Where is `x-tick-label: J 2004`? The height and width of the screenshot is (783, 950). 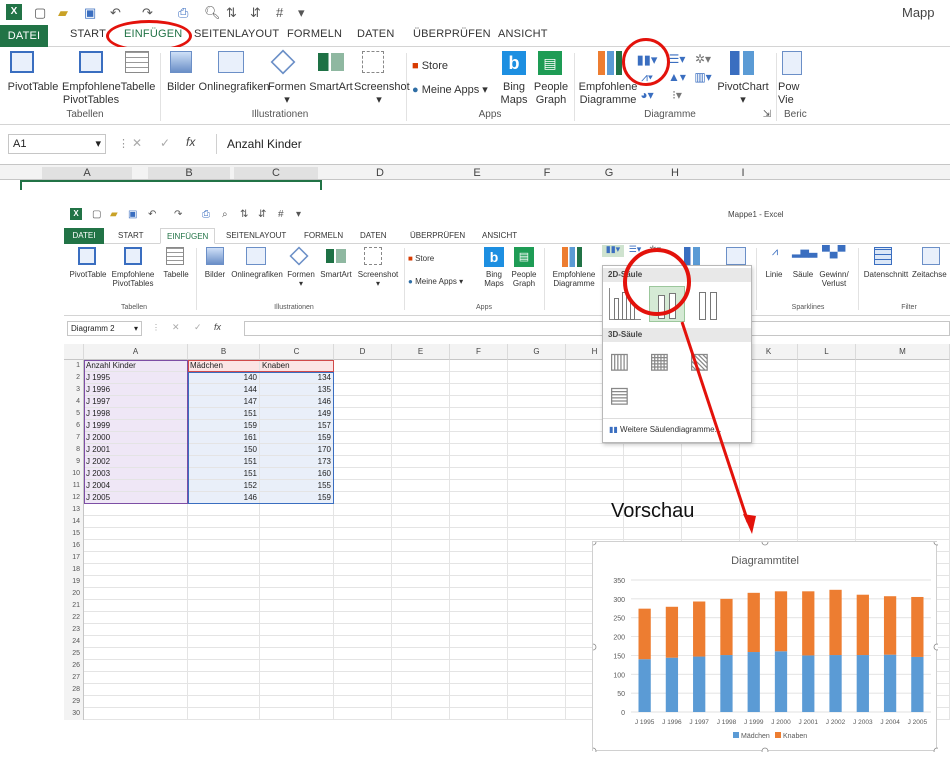 x-tick-label: J 2004 is located at coordinates (890, 722).